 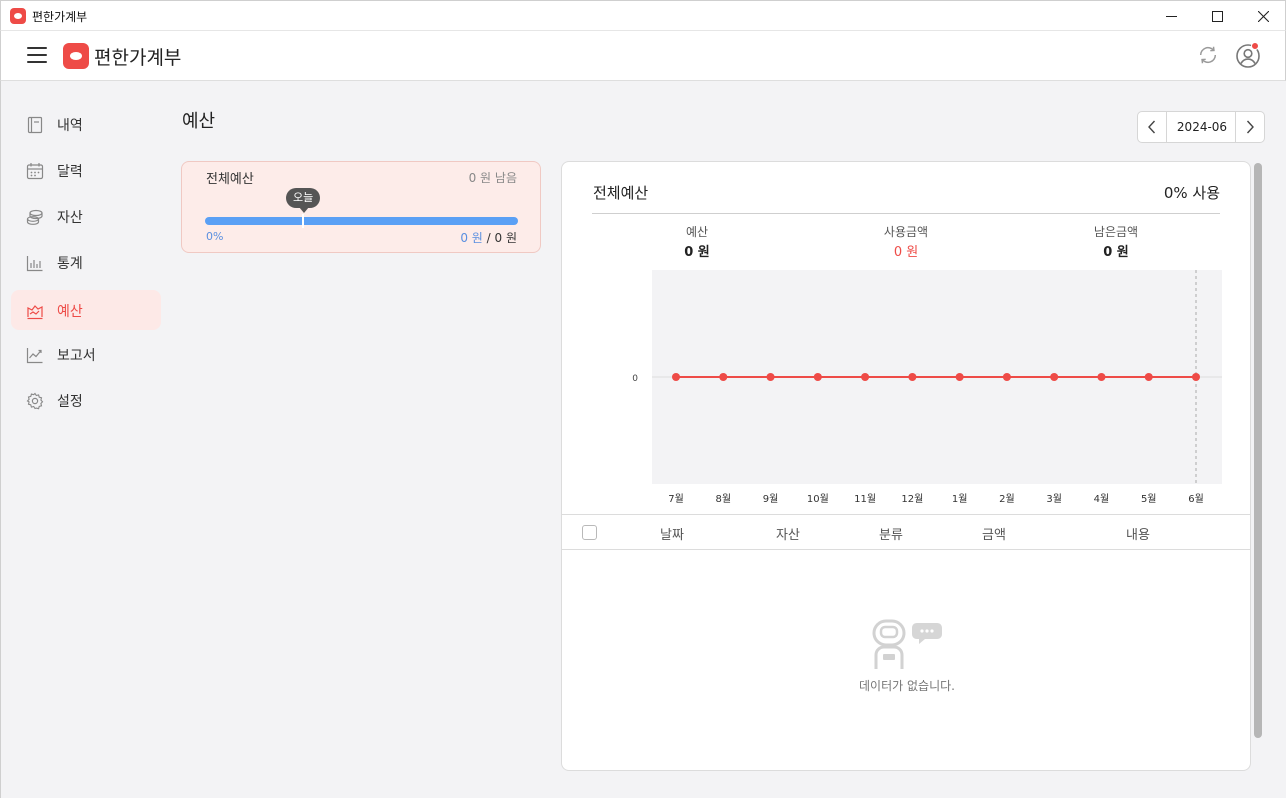 I want to click on sidebar-item-label: 설정, so click(x=70, y=402).